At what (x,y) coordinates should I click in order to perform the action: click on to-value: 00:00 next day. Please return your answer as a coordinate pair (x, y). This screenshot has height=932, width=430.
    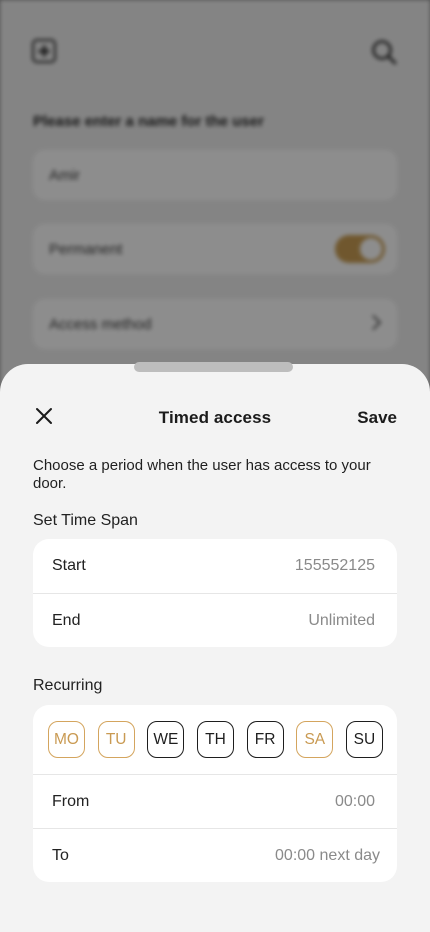
    Looking at the image, I should click on (327, 855).